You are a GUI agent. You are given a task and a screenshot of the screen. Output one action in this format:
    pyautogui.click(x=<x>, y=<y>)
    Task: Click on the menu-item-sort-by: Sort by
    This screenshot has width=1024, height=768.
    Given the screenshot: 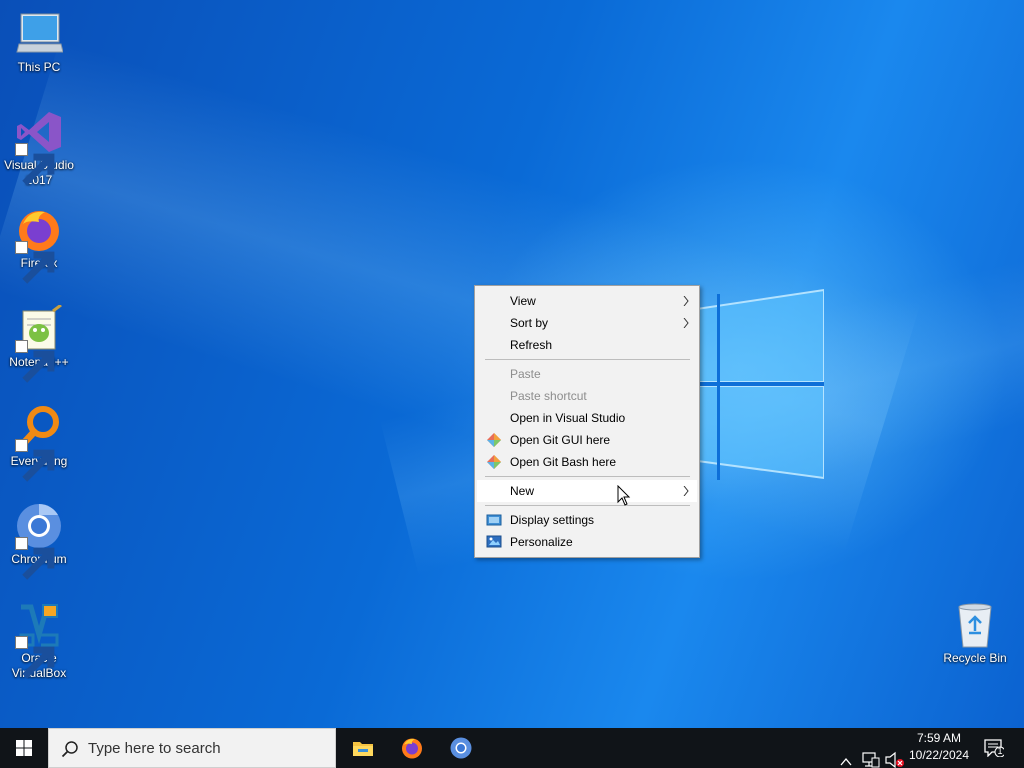 What is the action you would take?
    pyautogui.click(x=587, y=323)
    